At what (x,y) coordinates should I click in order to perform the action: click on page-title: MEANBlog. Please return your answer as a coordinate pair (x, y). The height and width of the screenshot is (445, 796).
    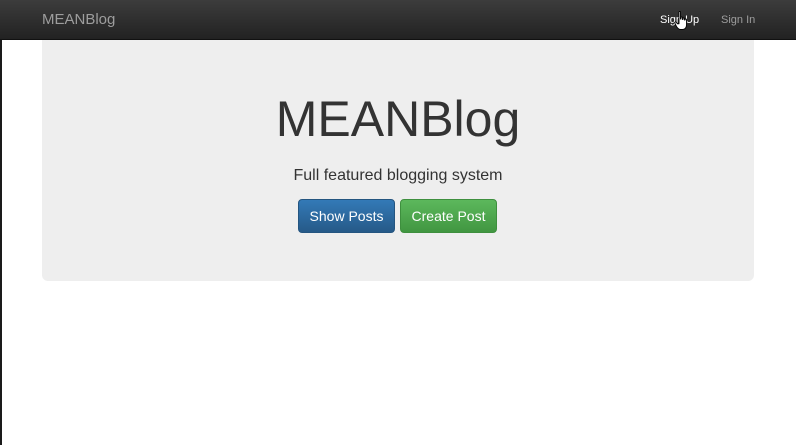
    Looking at the image, I should click on (398, 119).